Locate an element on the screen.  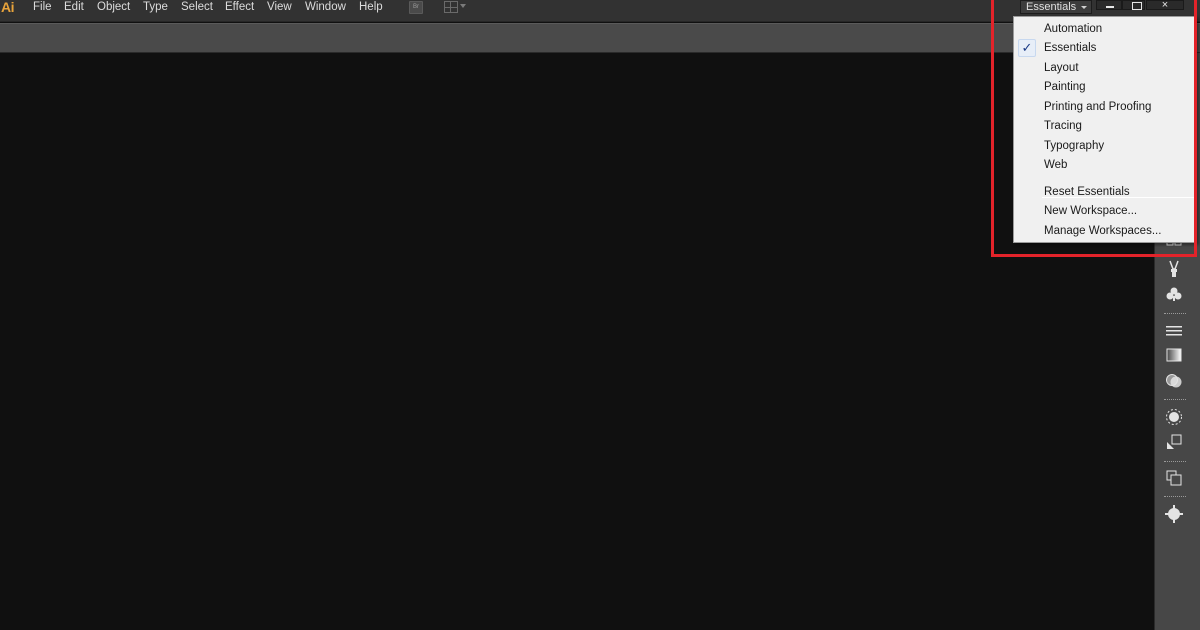
chevron-down-icon is located at coordinates (463, 6).